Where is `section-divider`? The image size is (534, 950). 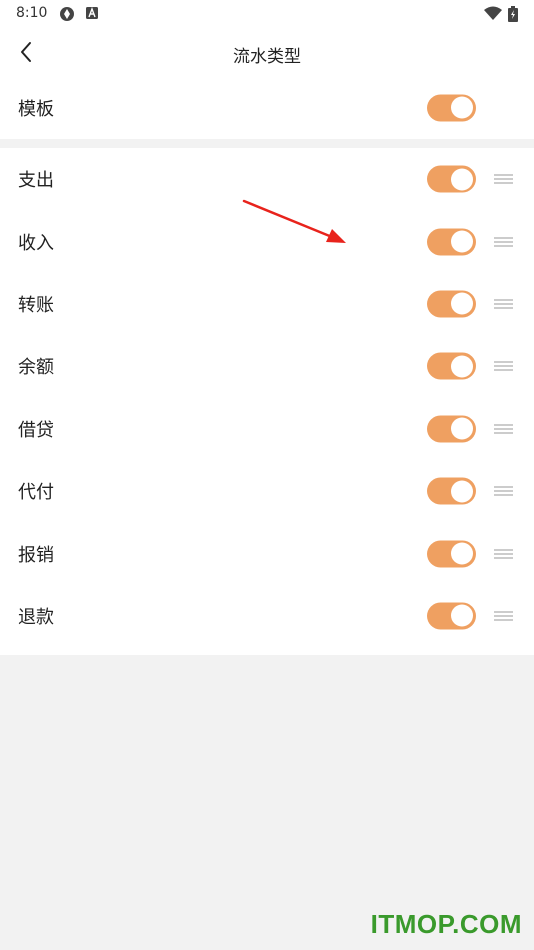 section-divider is located at coordinates (267, 143).